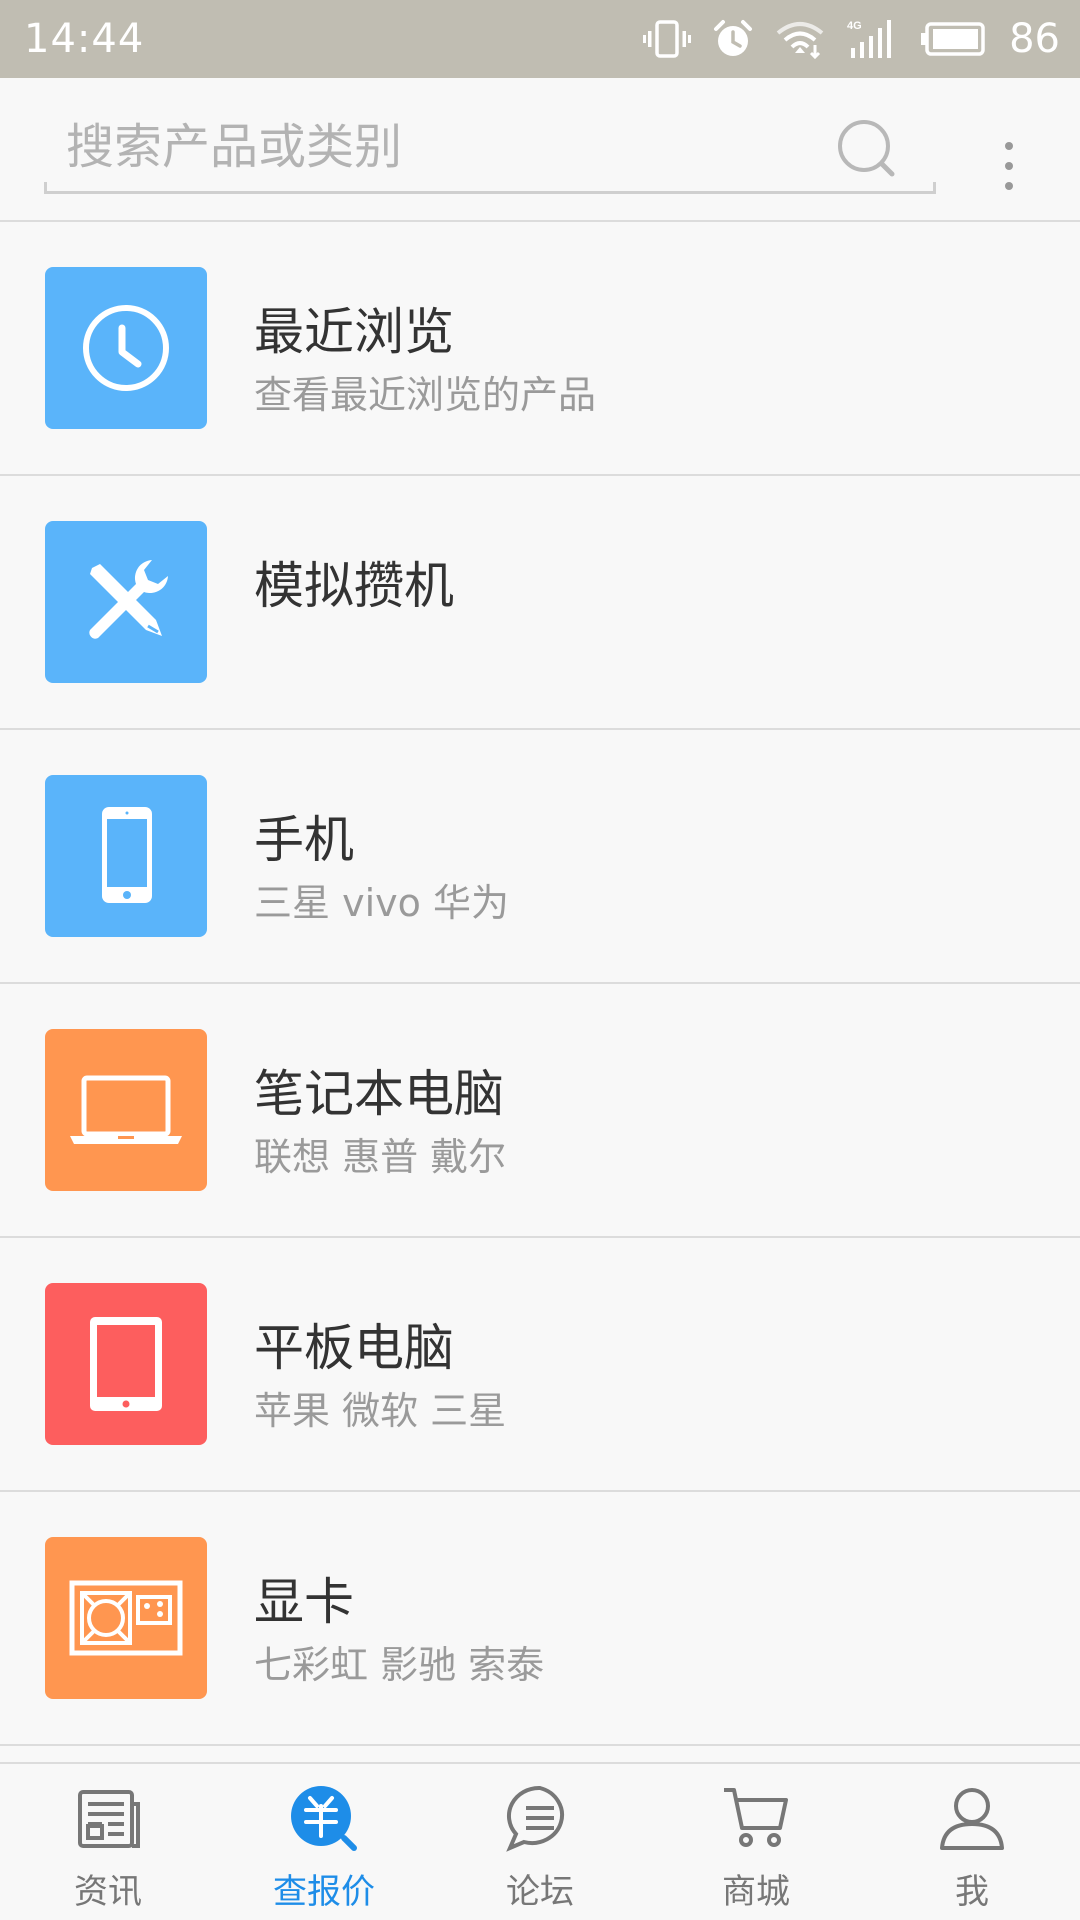 This screenshot has height=1920, width=1080. I want to click on nav-label: 资讯, so click(108, 1892).